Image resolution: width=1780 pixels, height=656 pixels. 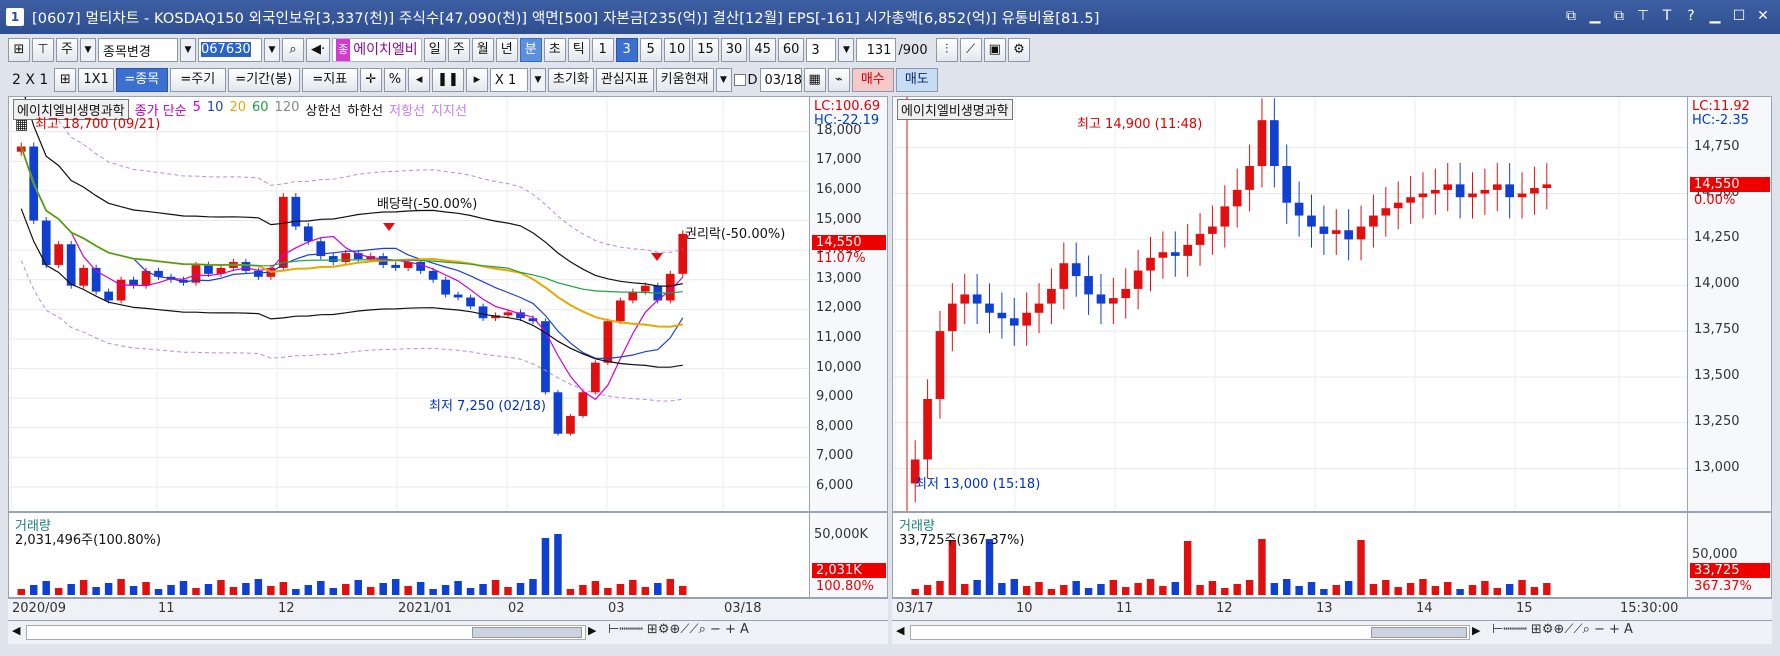 I want to click on speaker-icon: ◀·, so click(x=318, y=50).